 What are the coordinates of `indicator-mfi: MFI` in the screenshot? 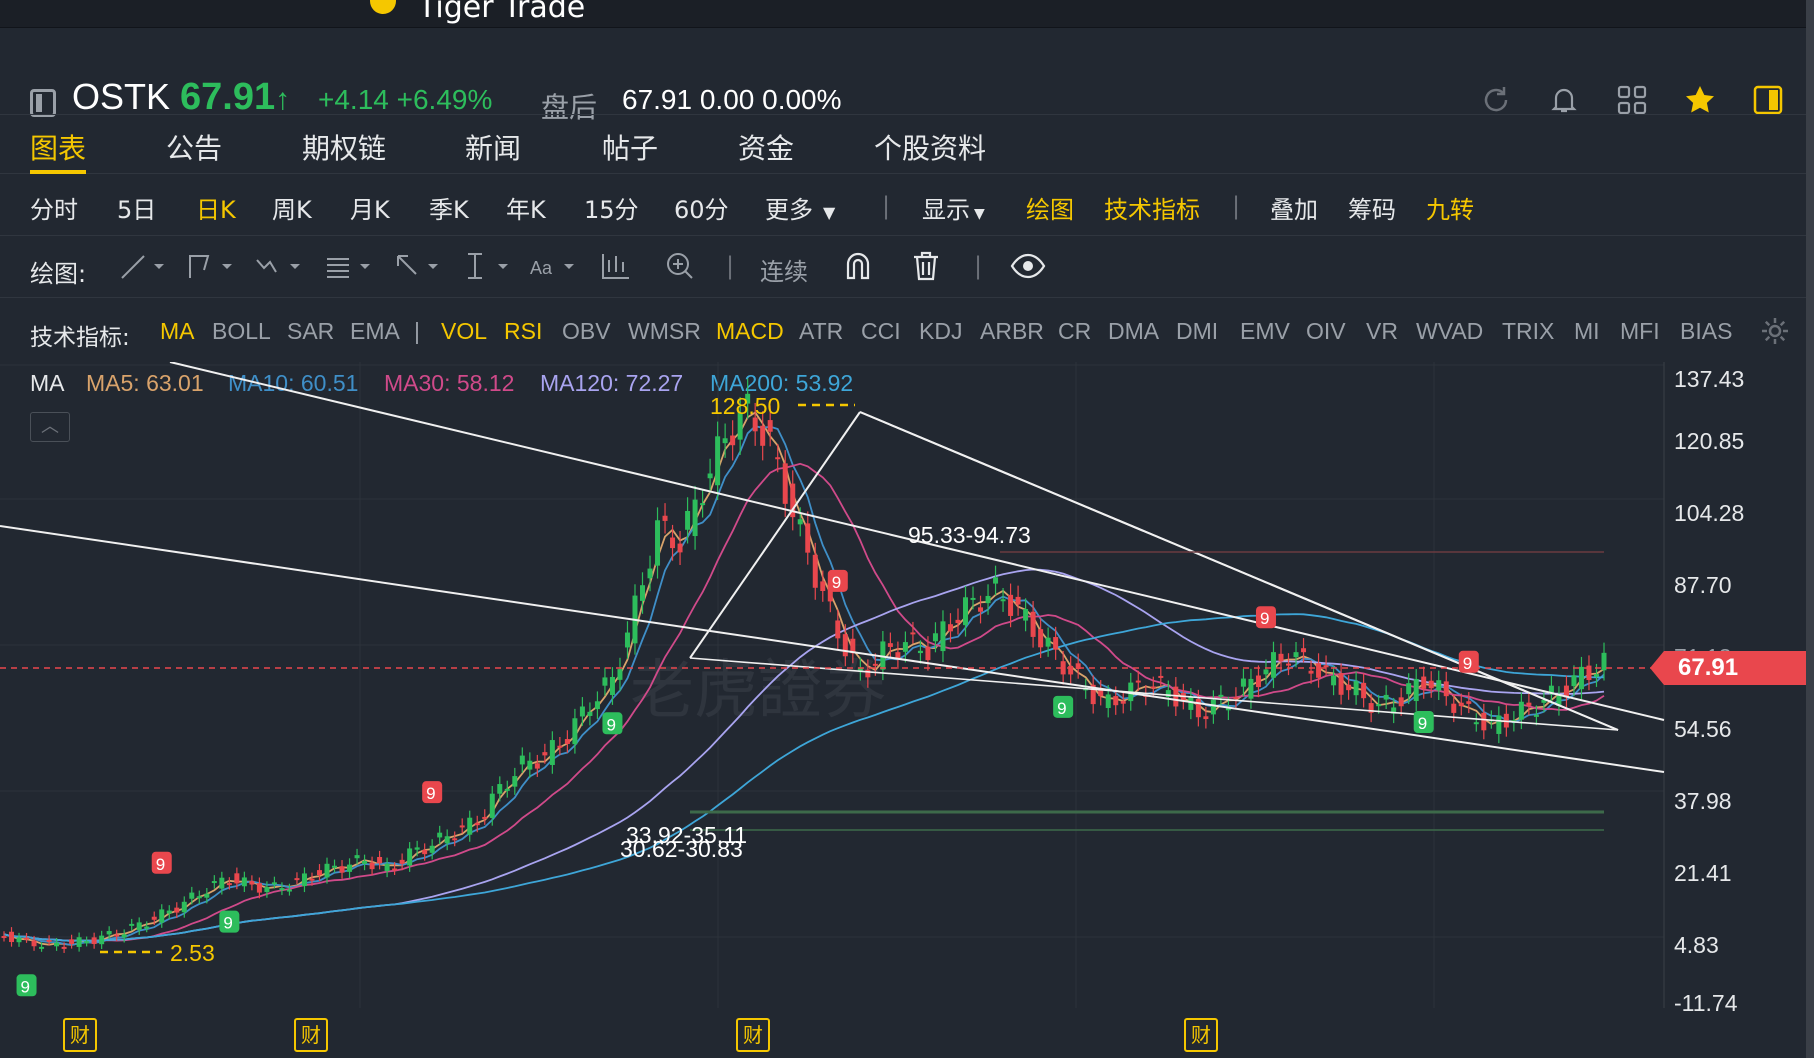 It's located at (1640, 331).